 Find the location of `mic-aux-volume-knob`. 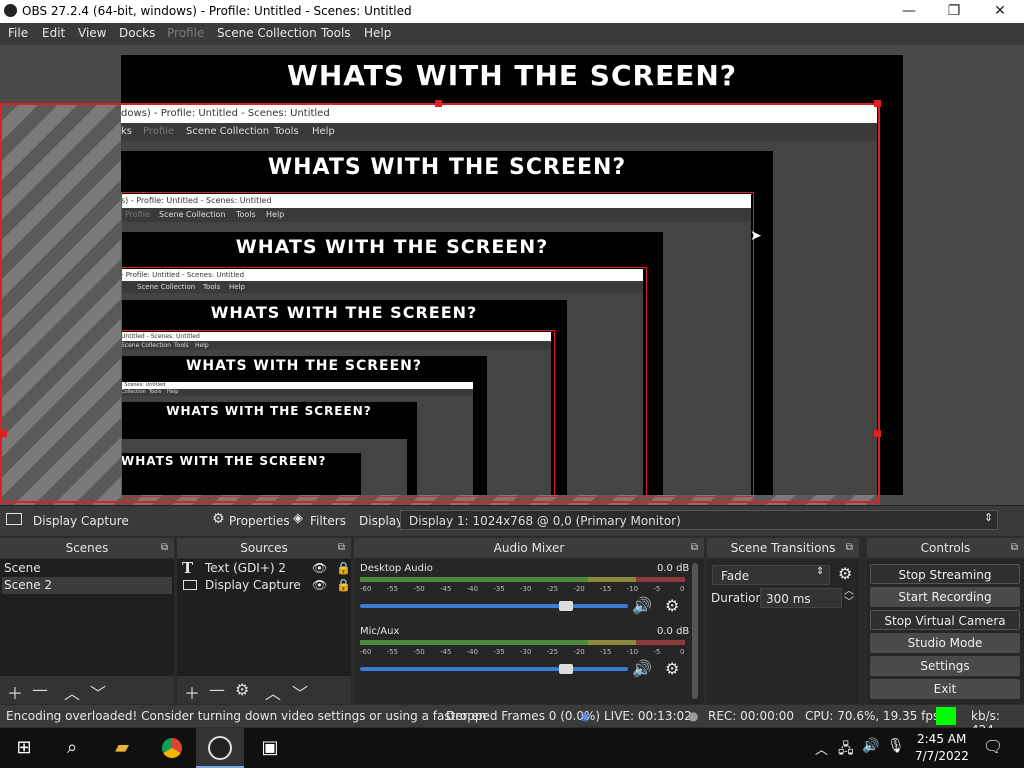

mic-aux-volume-knob is located at coordinates (566, 669).